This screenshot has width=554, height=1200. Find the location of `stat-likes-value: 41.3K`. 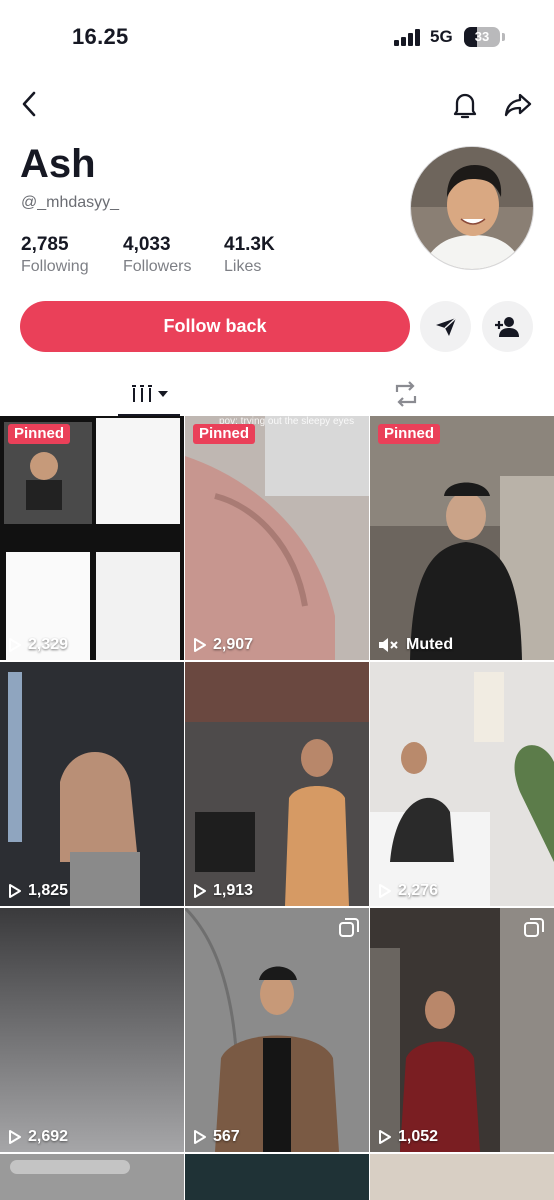

stat-likes-value: 41.3K is located at coordinates (249, 244).